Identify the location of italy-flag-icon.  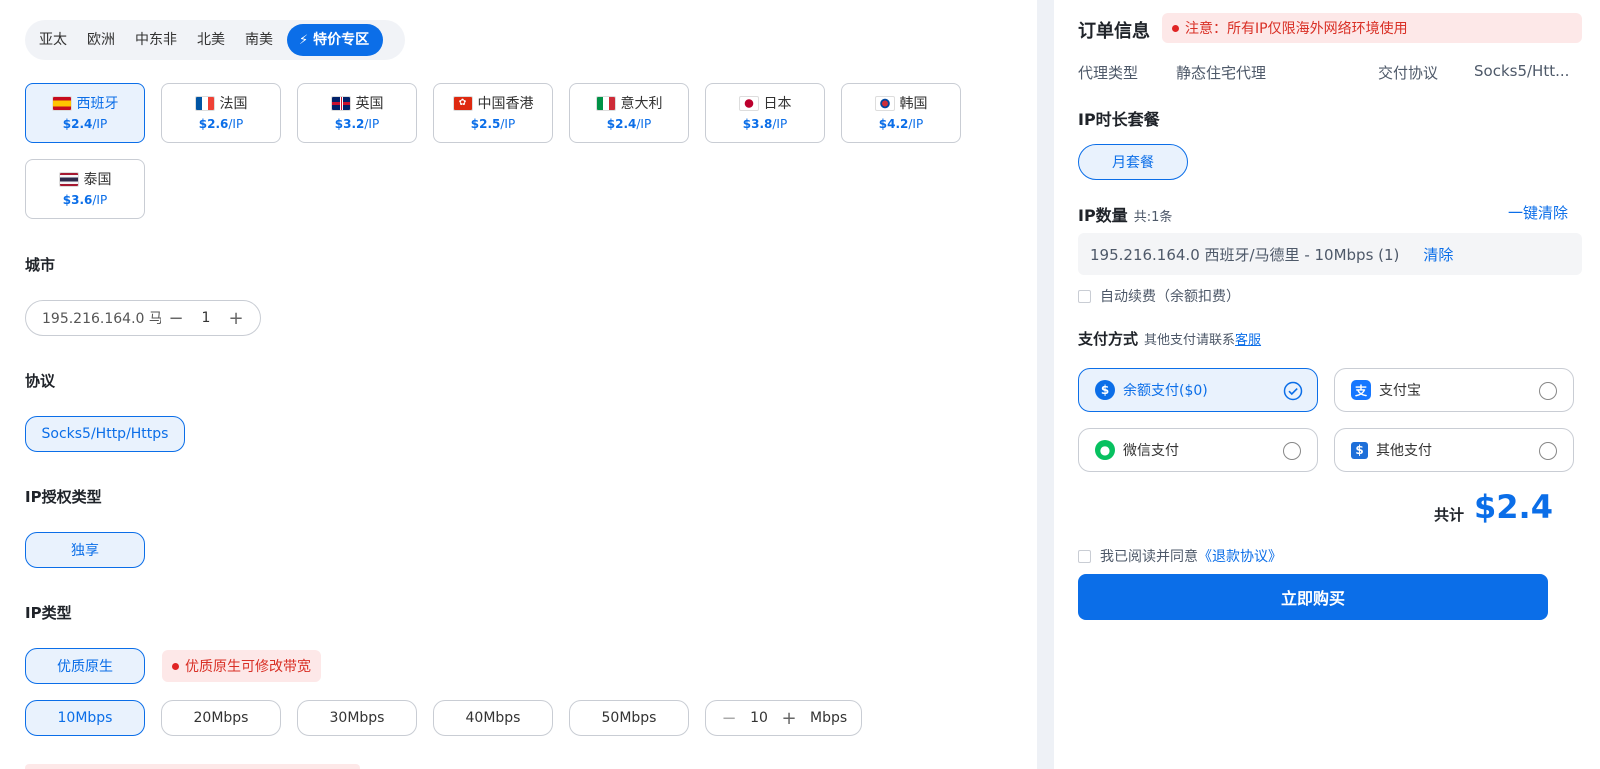
(605, 103).